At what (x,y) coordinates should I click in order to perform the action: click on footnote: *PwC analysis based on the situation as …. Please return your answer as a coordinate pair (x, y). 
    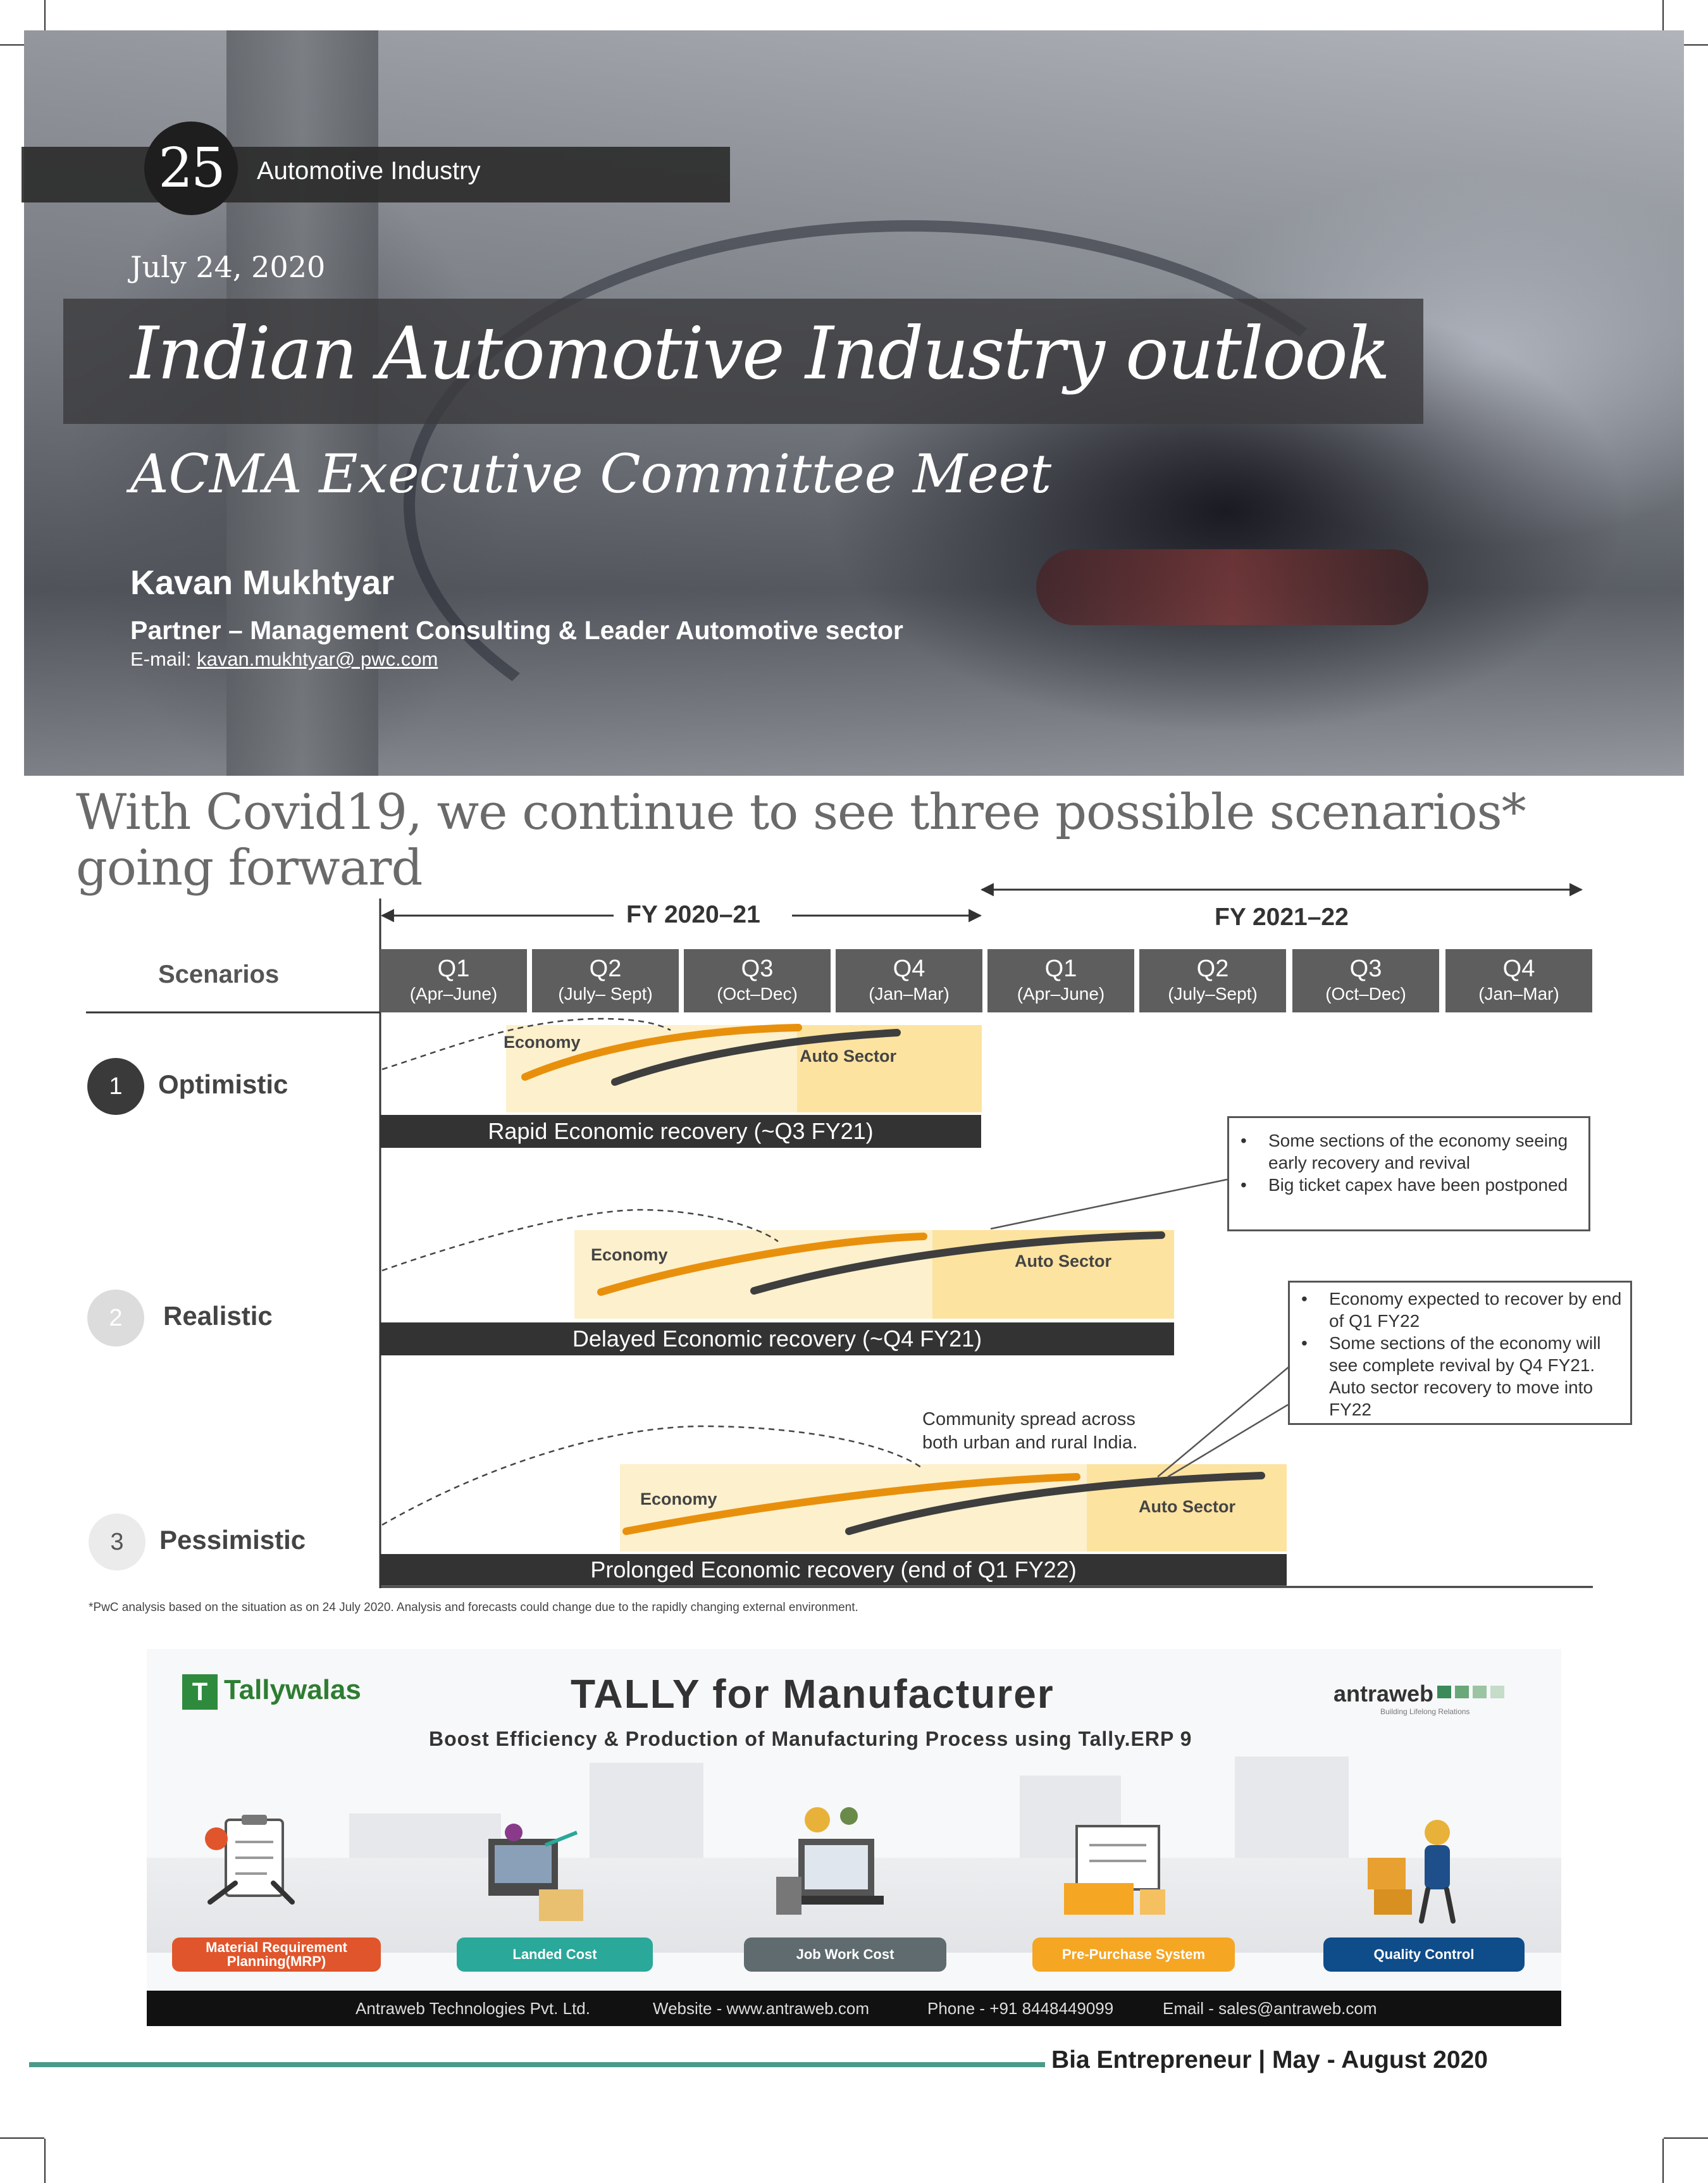
    Looking at the image, I should click on (473, 1607).